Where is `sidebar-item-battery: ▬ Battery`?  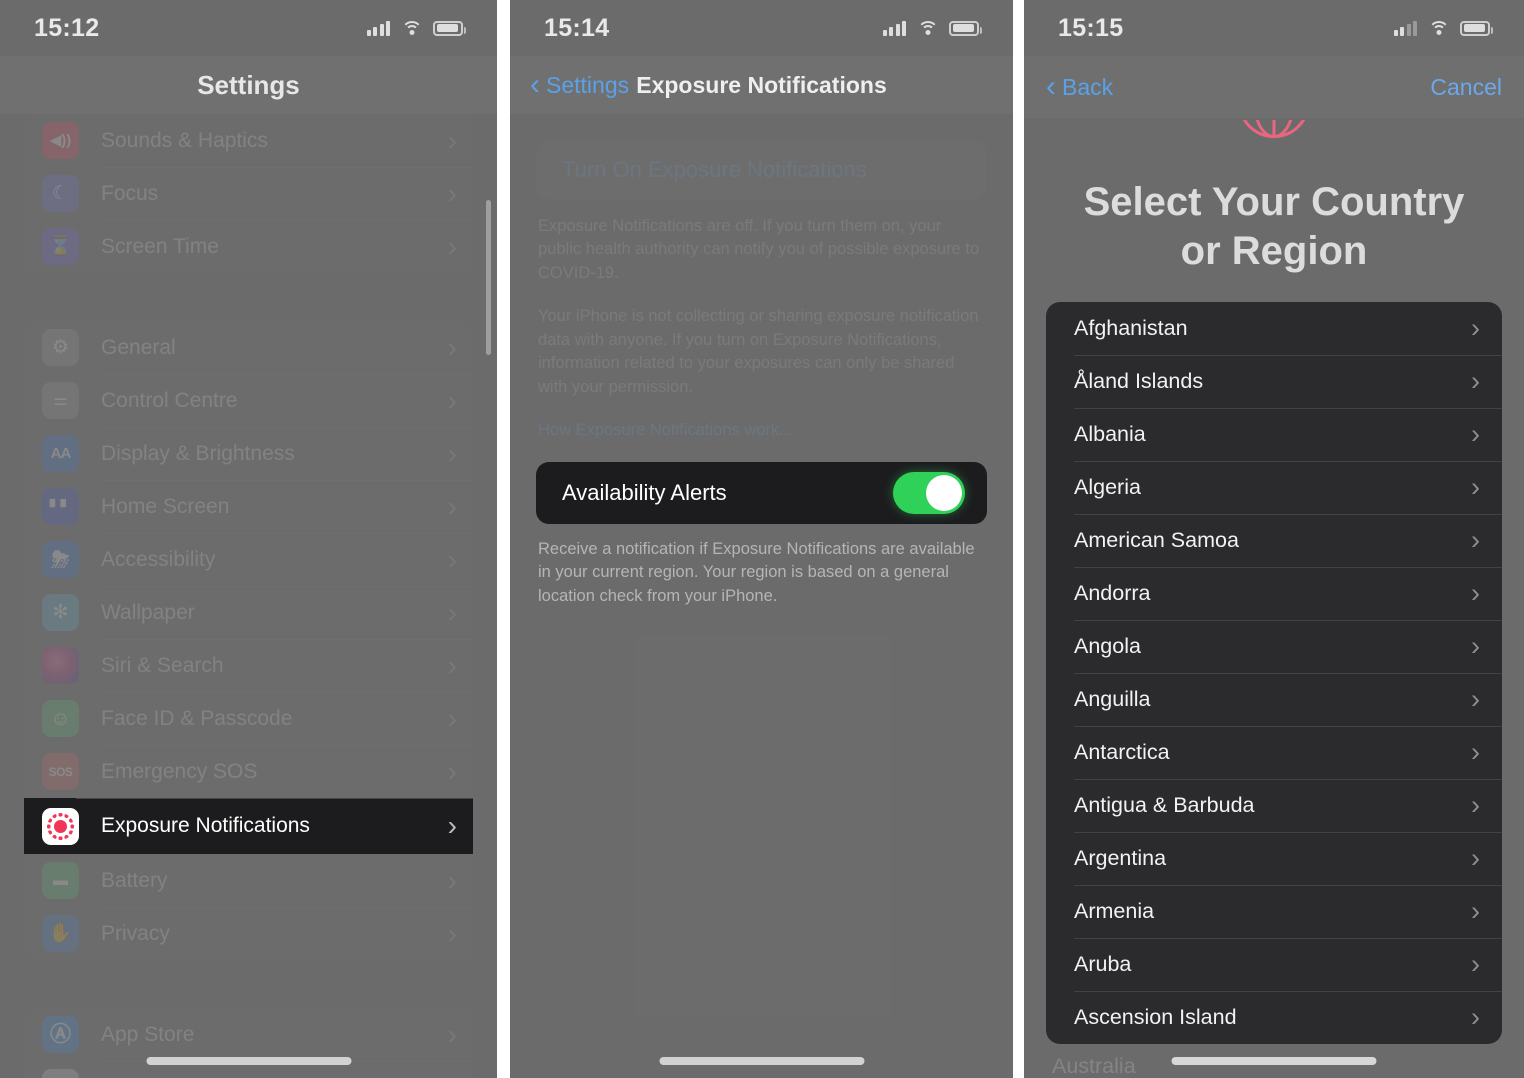
sidebar-item-battery: ▬ Battery is located at coordinates (248, 880).